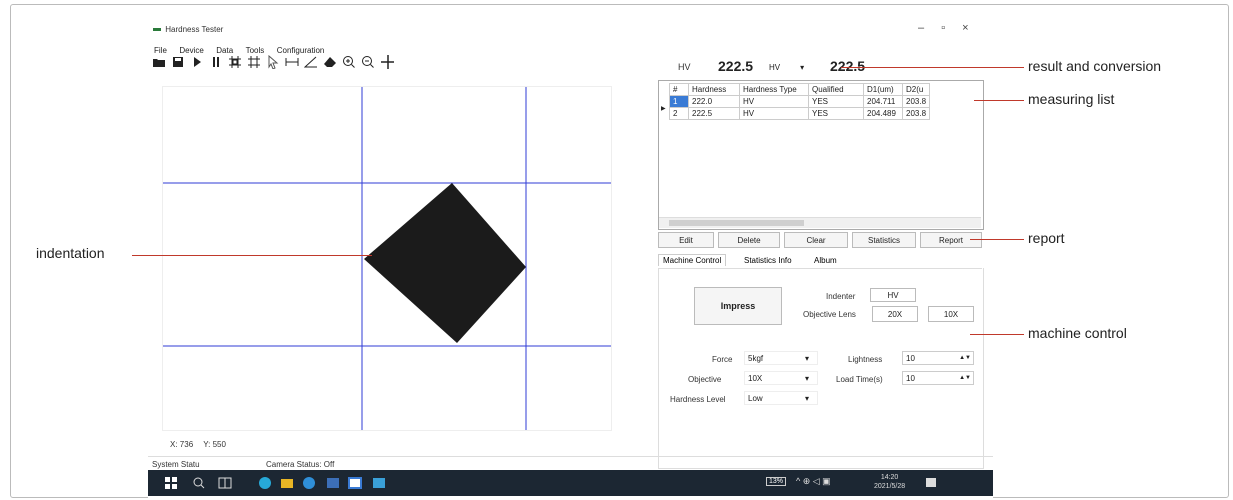 Image resolution: width=1233 pixels, height=500 pixels. What do you see at coordinates (197, 62) in the screenshot?
I see `play-icon` at bounding box center [197, 62].